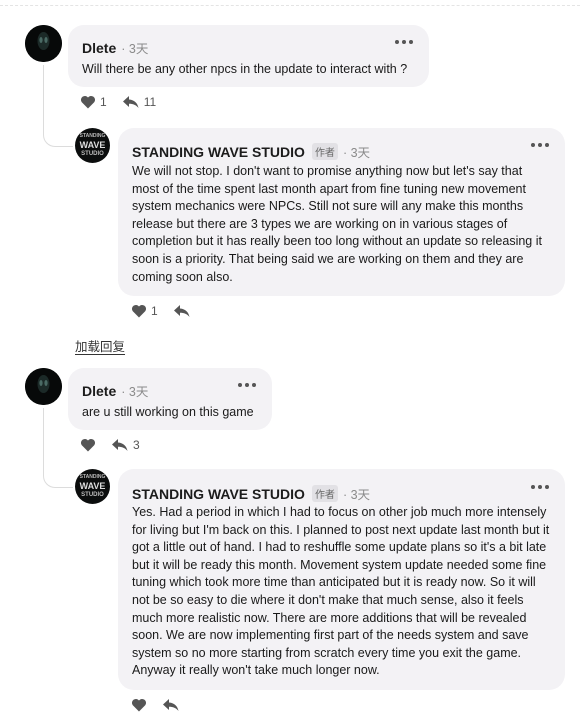 The image size is (580, 723). I want to click on reply-button: 3, so click(125, 445).